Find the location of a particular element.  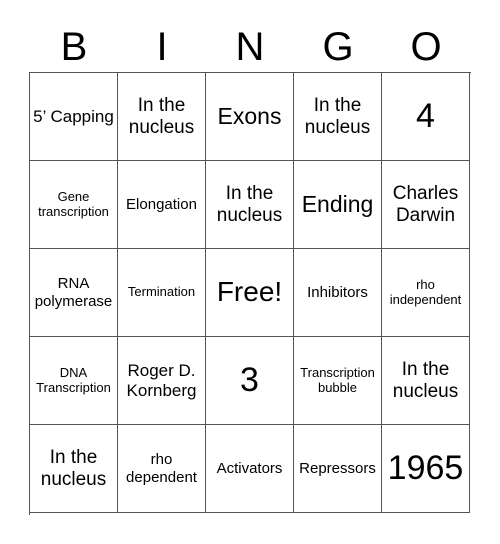

bingo-cell: 4 is located at coordinates (426, 117).